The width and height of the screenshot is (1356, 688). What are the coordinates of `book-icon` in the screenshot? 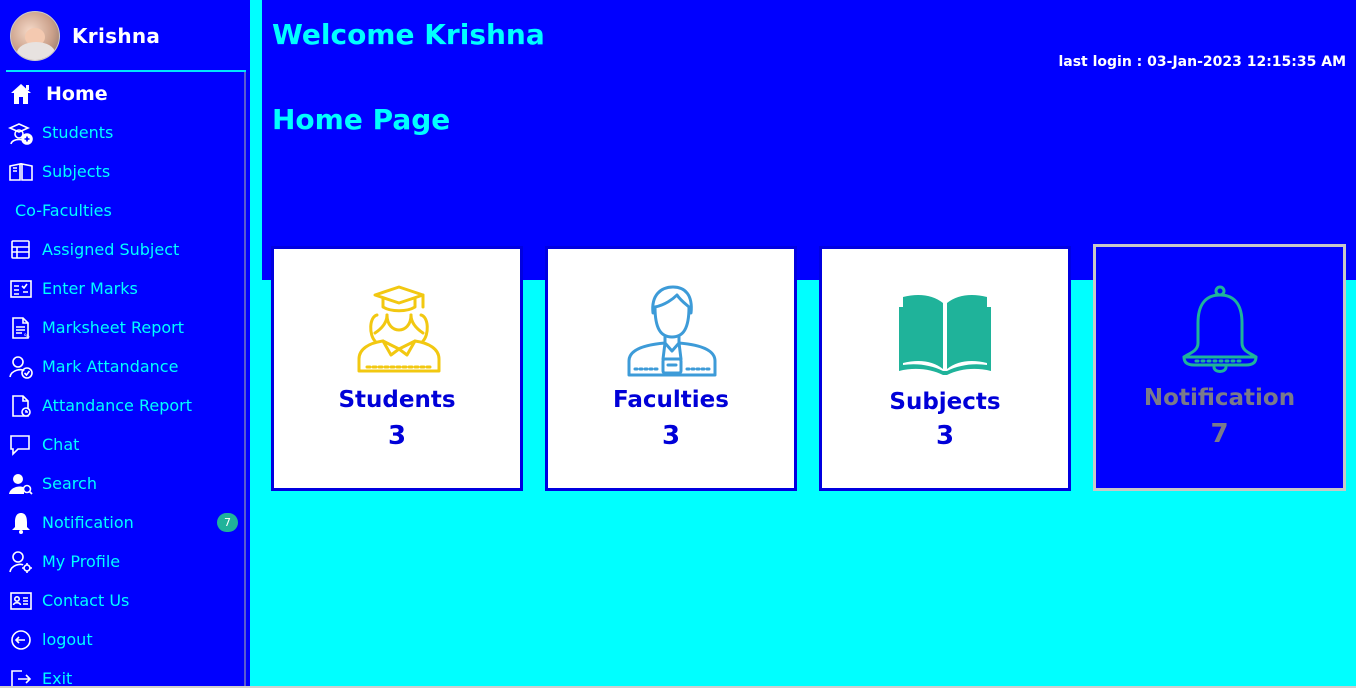 It's located at (21, 172).